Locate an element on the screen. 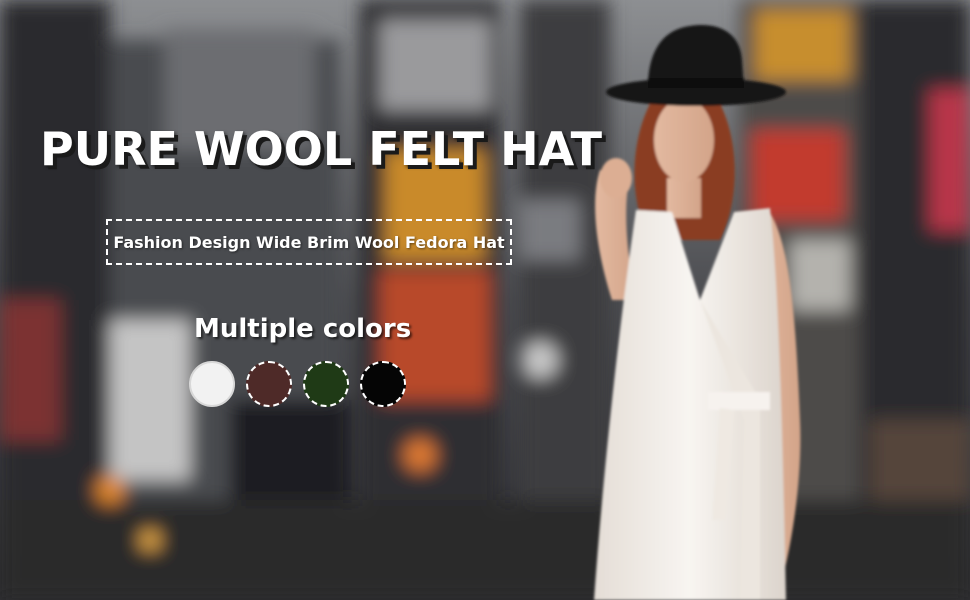 Image resolution: width=970 pixels, height=600 pixels. colors-heading: Multiple colors is located at coordinates (303, 329).